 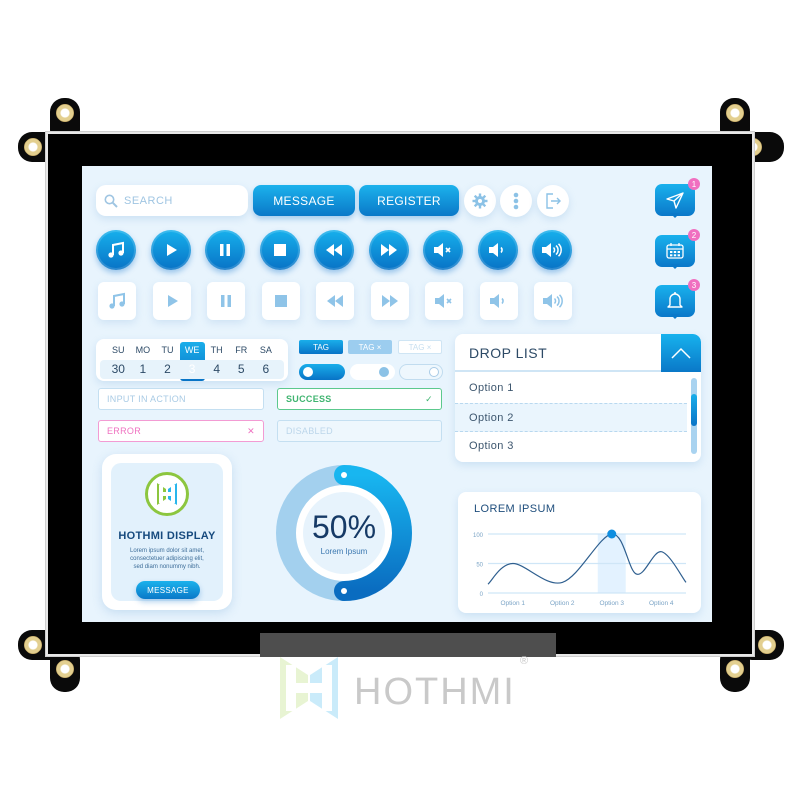 I want to click on brand-logo: HOTHMI ®, so click(x=411, y=688).